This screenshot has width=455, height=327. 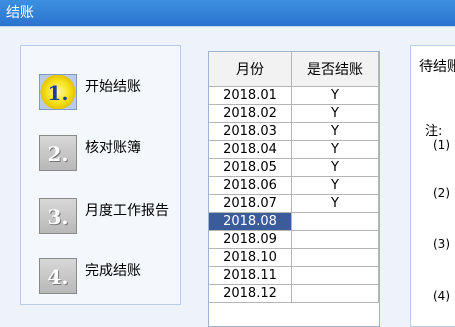 I want to click on month-cell: 2018.01, so click(x=250, y=95).